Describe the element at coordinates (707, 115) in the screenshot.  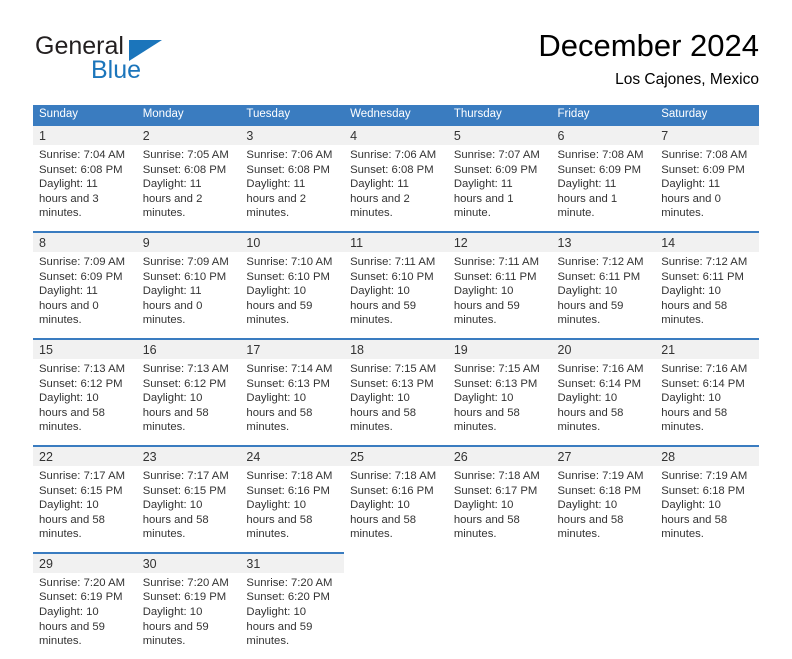
I see `weekday-header-saturday: Saturday` at that location.